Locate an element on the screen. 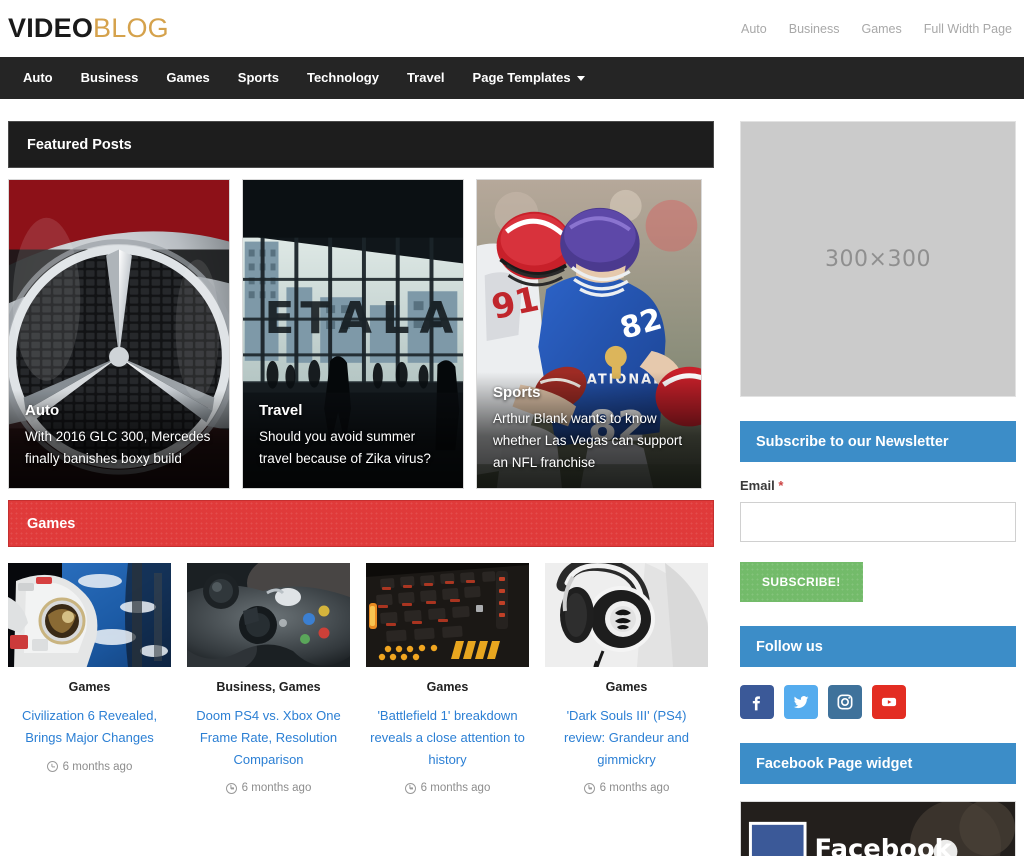 This screenshot has height=856, width=1024. svg-text: Facebook is located at coordinates (883, 845).